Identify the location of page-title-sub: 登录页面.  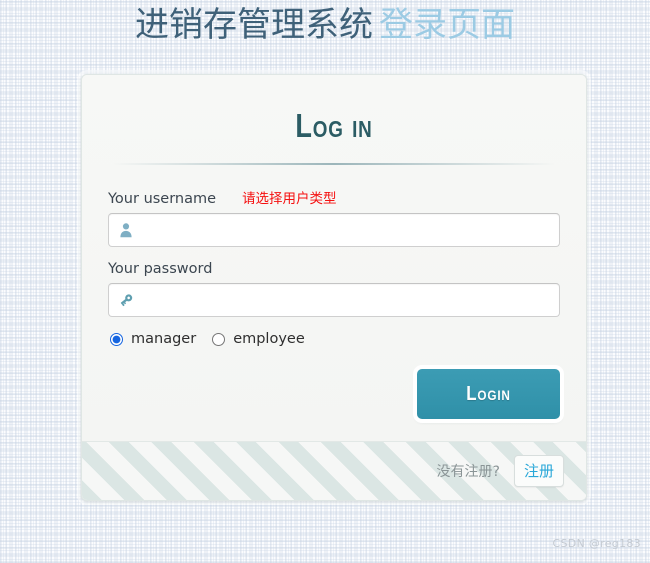
(447, 25).